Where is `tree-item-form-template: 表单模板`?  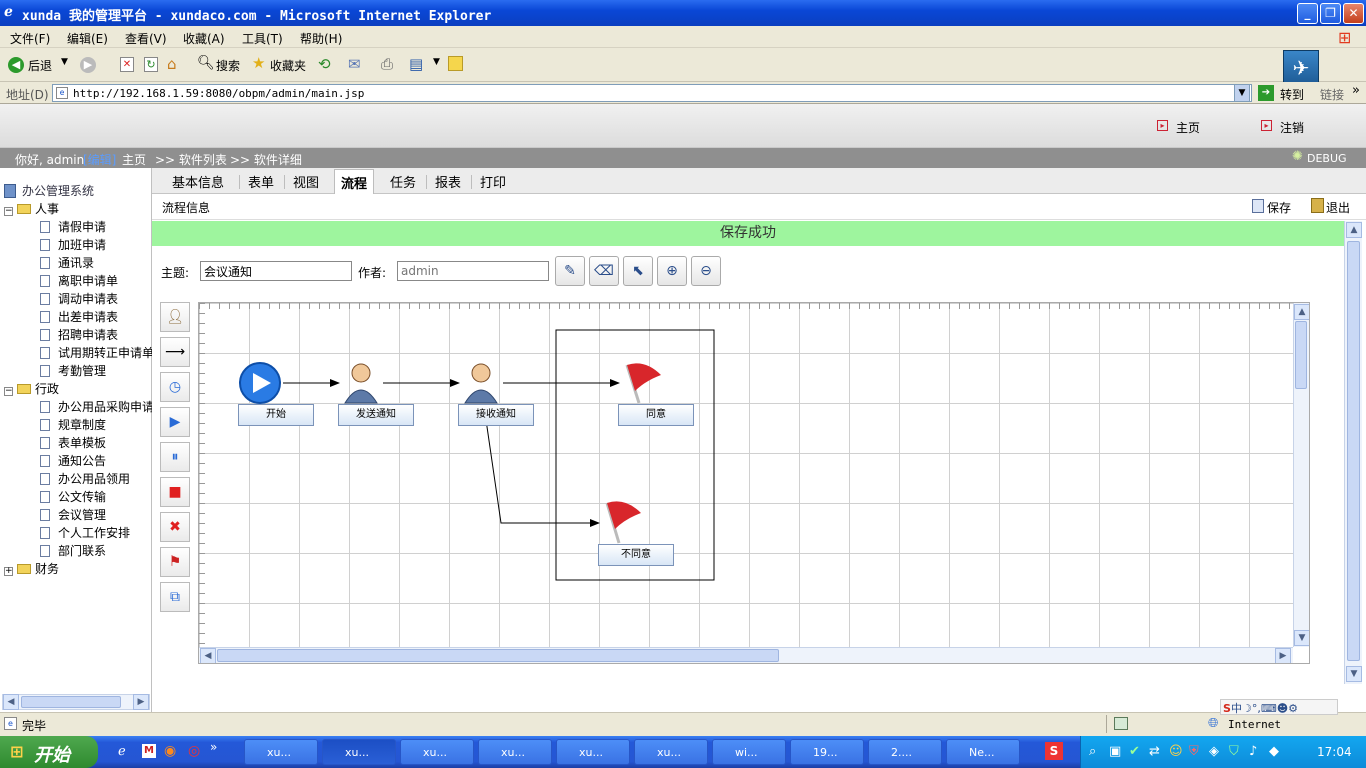
tree-item-form-template: 表单模板 is located at coordinates (73, 443).